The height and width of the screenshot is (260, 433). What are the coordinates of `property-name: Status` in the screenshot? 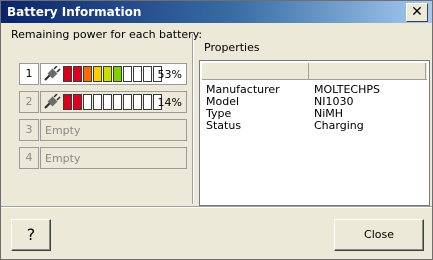 It's located at (224, 125).